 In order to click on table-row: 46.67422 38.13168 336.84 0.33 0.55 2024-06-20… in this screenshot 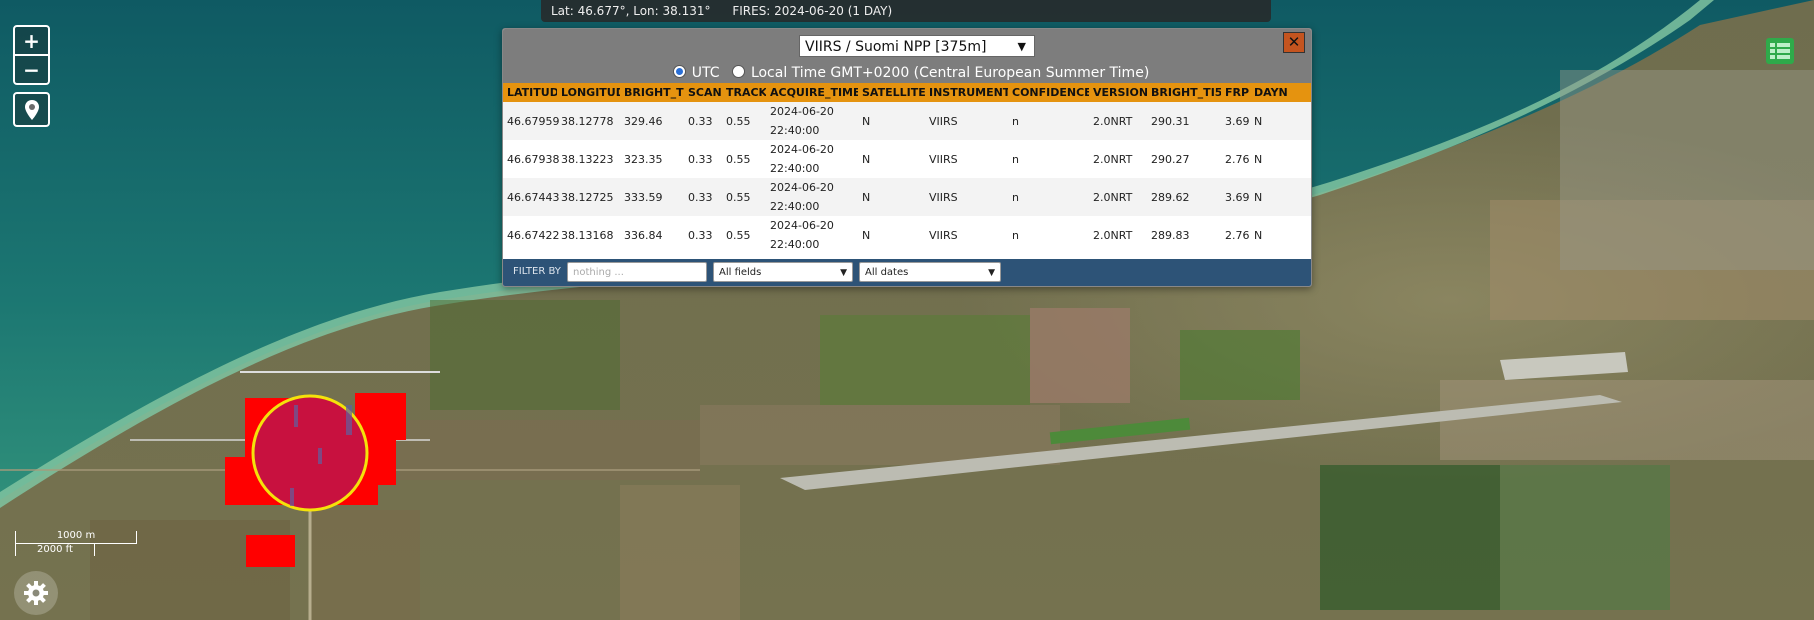, I will do `click(907, 235)`.